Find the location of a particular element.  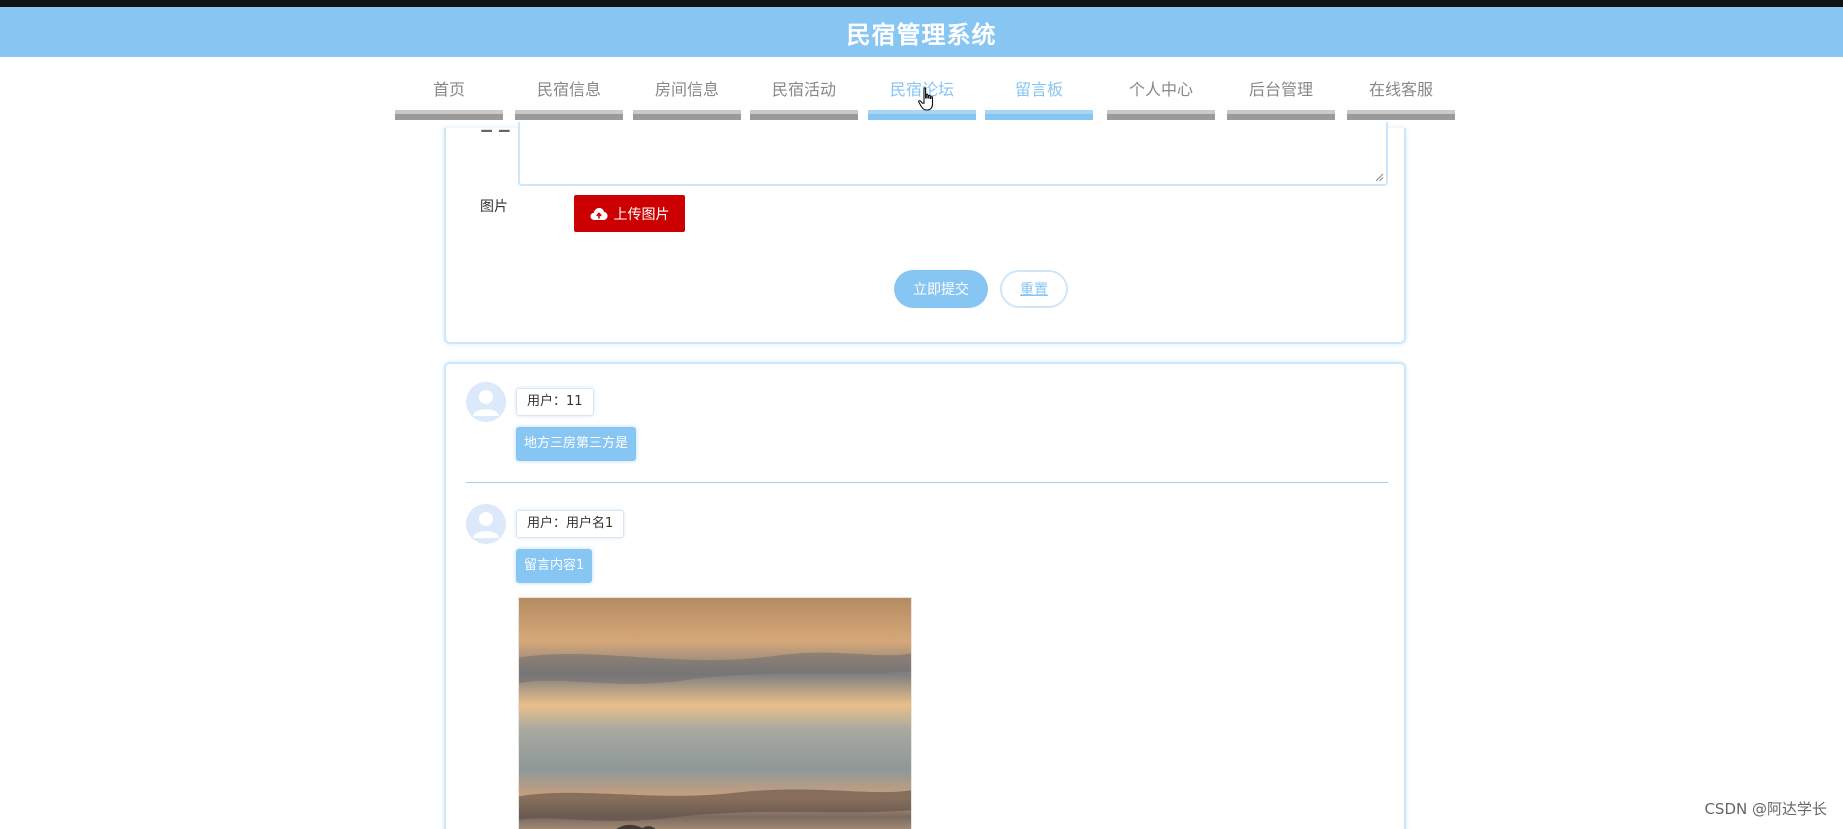

nav-item-home: 首页 is located at coordinates (449, 98).